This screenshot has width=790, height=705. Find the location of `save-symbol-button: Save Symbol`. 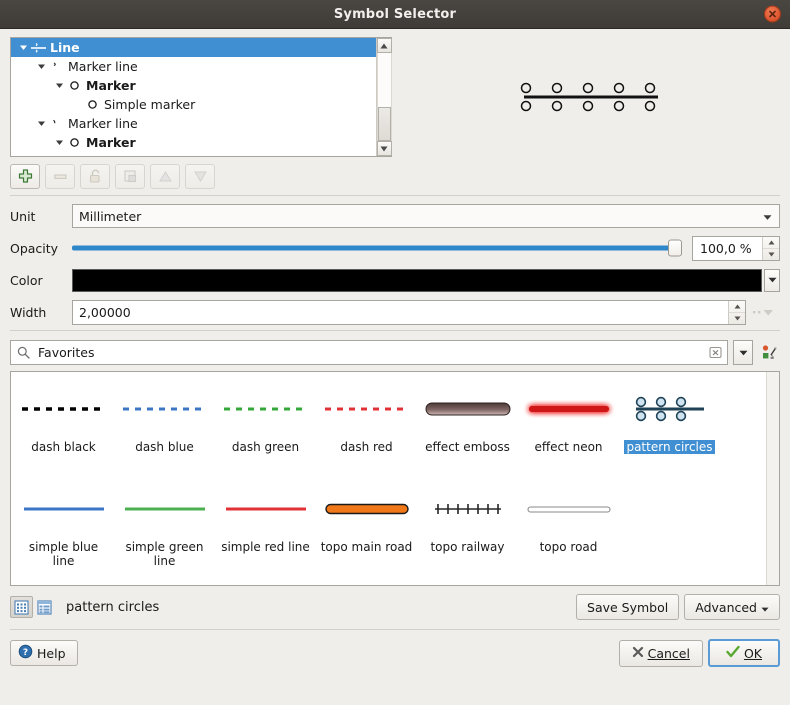

save-symbol-button: Save Symbol is located at coordinates (628, 607).